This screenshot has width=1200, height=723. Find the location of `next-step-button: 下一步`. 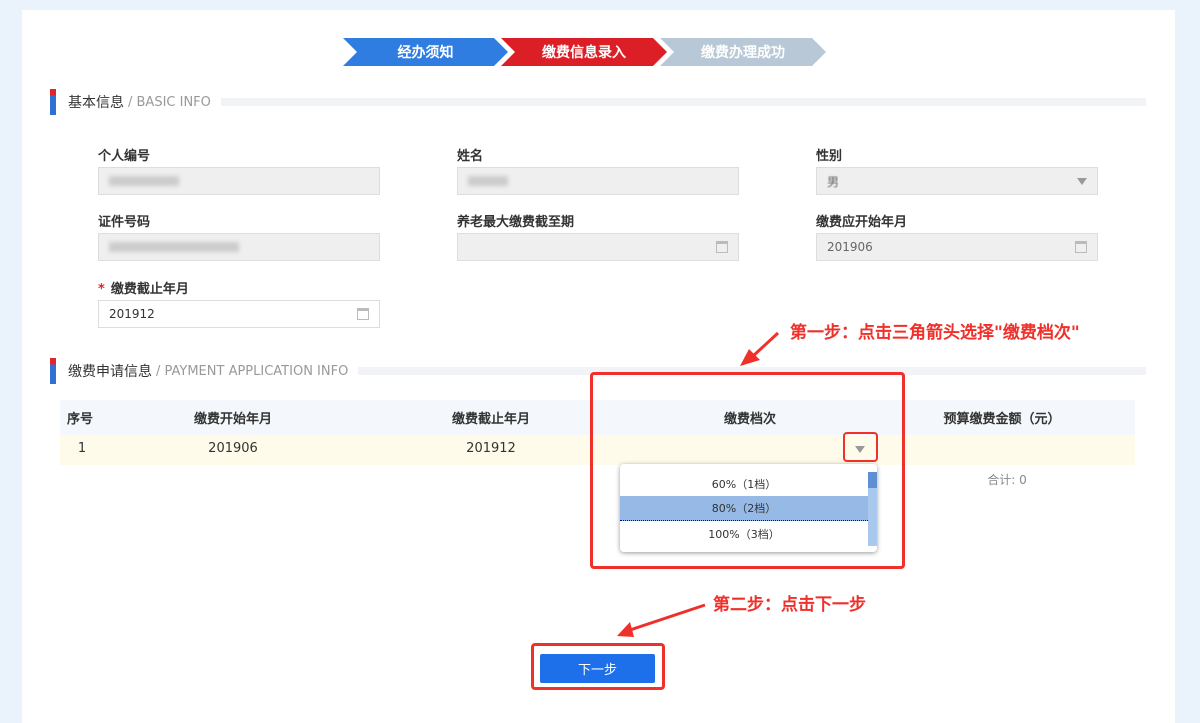

next-step-button: 下一步 is located at coordinates (597, 668).